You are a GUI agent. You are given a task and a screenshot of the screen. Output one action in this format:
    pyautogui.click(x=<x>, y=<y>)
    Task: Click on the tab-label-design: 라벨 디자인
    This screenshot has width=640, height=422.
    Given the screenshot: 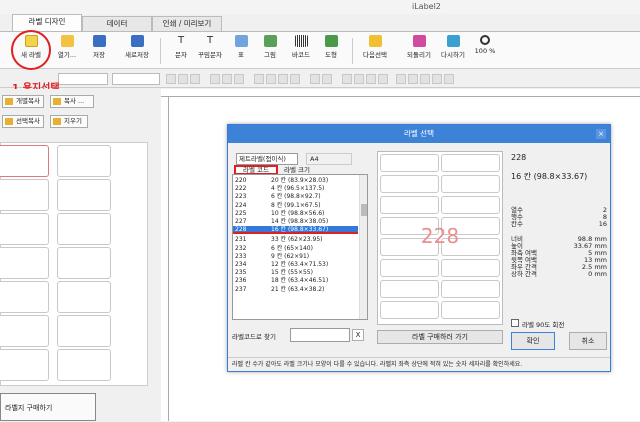 What is the action you would take?
    pyautogui.click(x=47, y=22)
    